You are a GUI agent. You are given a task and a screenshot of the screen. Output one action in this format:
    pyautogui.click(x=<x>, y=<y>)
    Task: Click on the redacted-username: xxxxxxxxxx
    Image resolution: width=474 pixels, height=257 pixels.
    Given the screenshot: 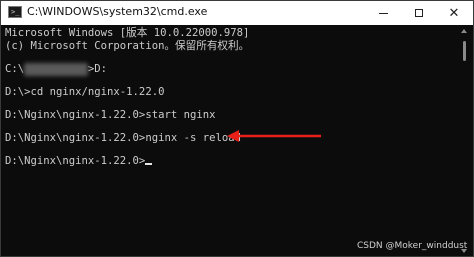 What is the action you would take?
    pyautogui.click(x=56, y=69)
    